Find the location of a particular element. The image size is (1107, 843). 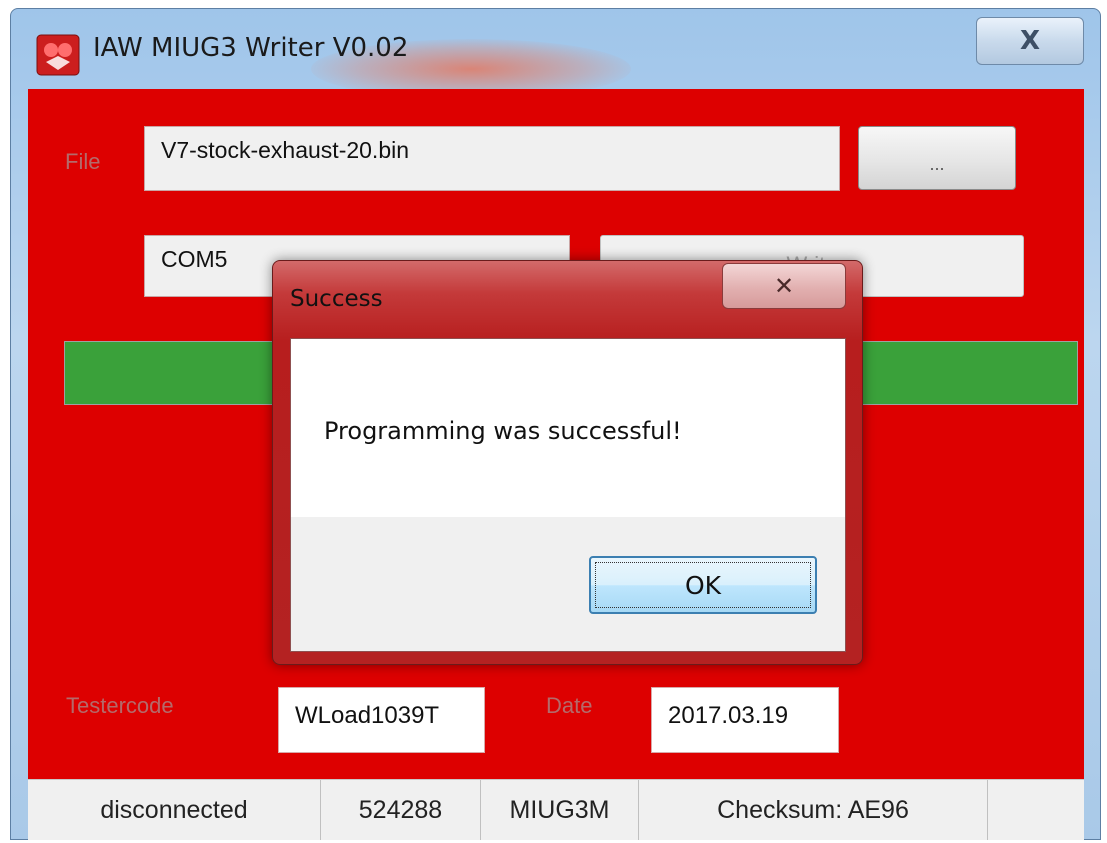

date-field: 2017.03.19 is located at coordinates (745, 720).